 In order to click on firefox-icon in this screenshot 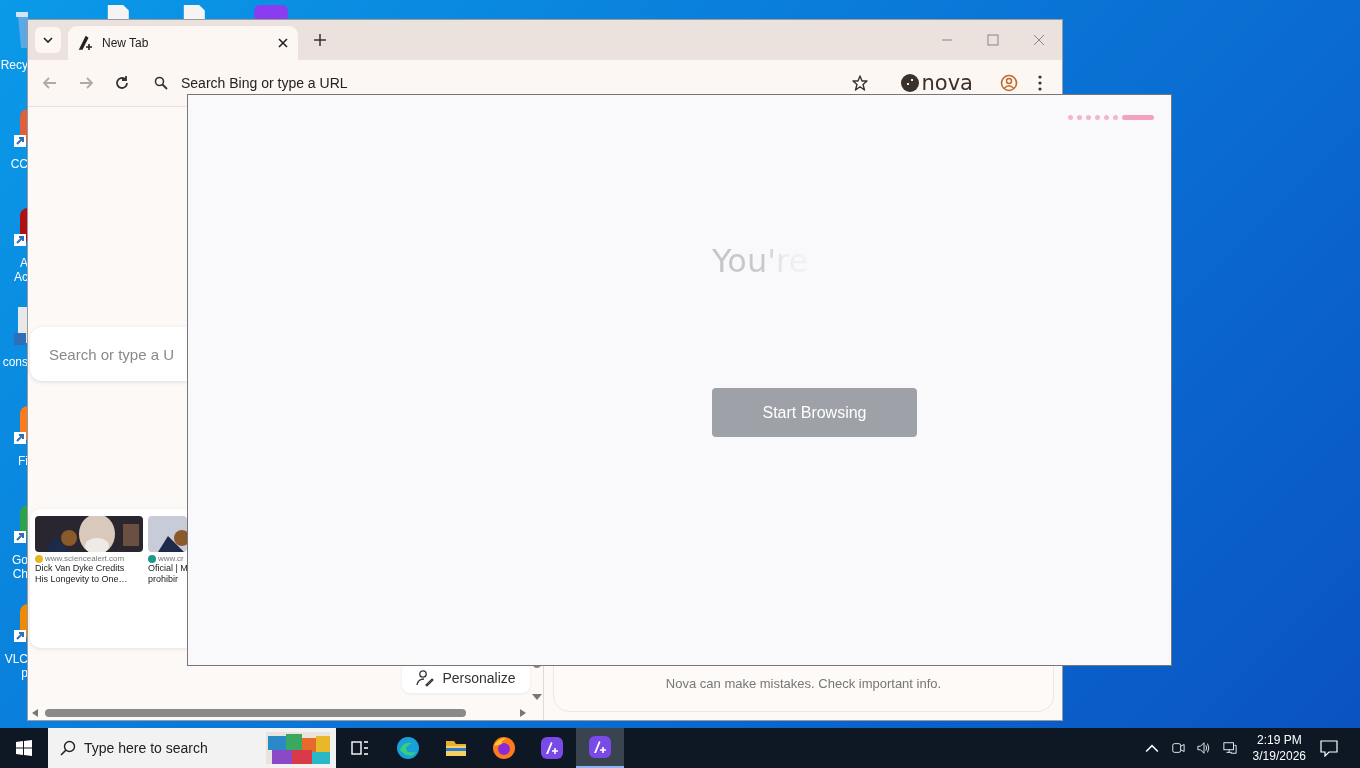, I will do `click(504, 748)`.